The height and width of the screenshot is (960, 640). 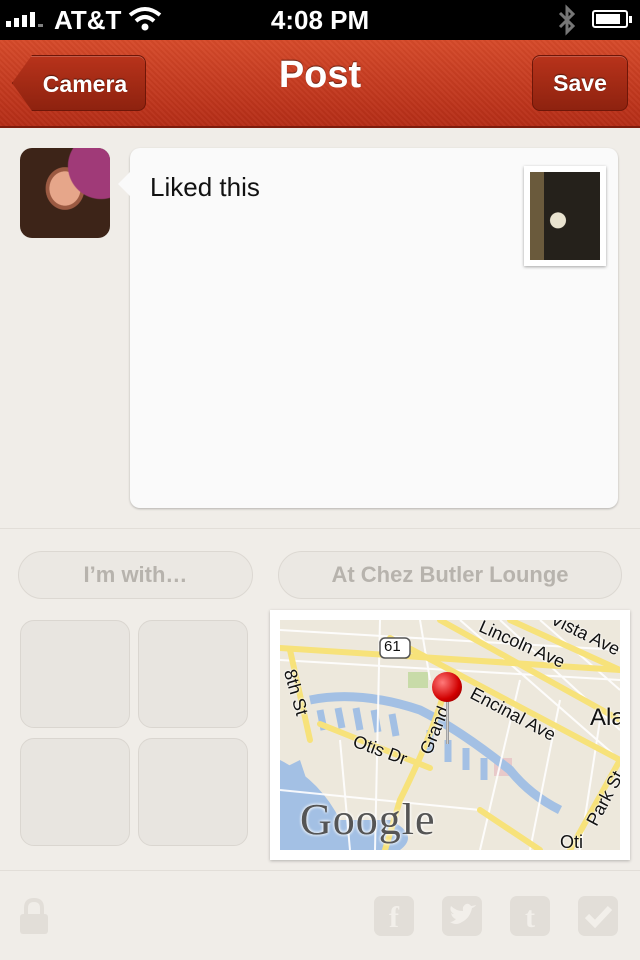 What do you see at coordinates (368, 819) in the screenshot?
I see `google-logo: Google` at bounding box center [368, 819].